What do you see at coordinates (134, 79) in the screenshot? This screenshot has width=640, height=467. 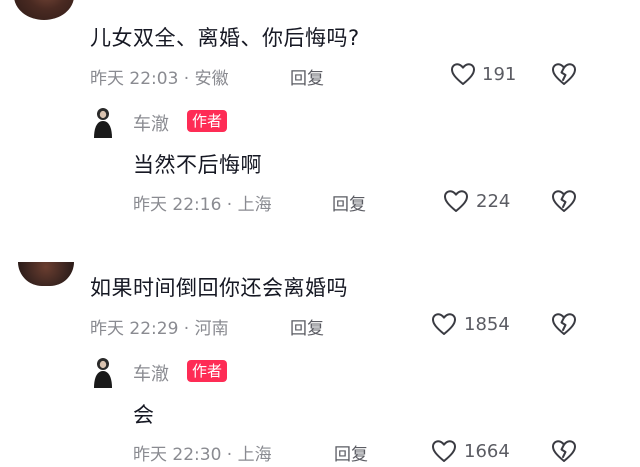 I see `comment-time: 昨天 22:03` at bounding box center [134, 79].